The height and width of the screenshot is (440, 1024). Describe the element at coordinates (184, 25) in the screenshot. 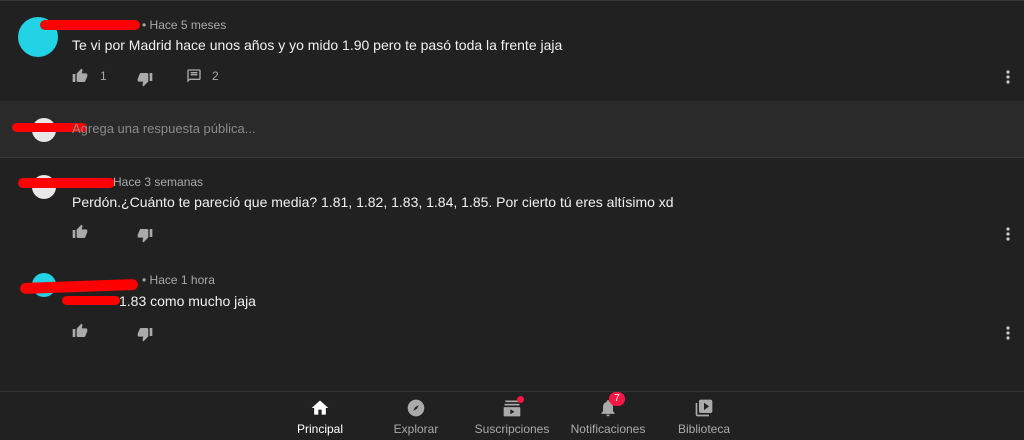

I see `comment-meta: • Hace 5 meses` at that location.